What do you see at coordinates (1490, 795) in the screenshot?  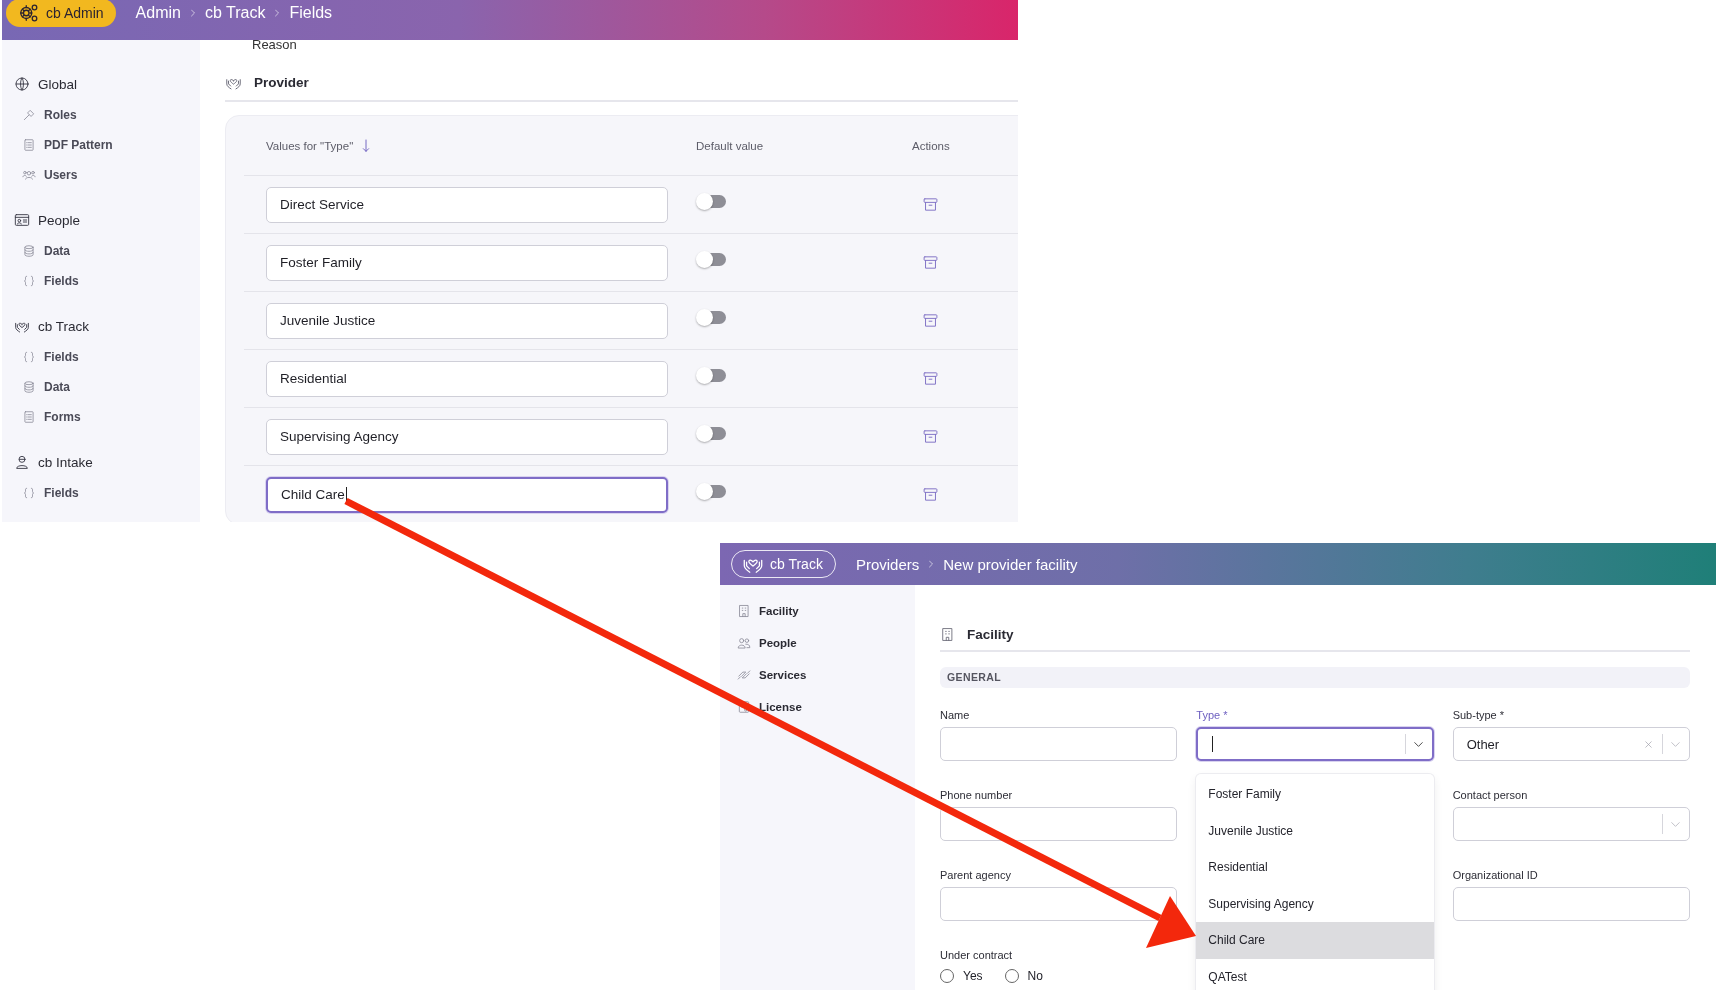 I see `field-label: Contact person` at bounding box center [1490, 795].